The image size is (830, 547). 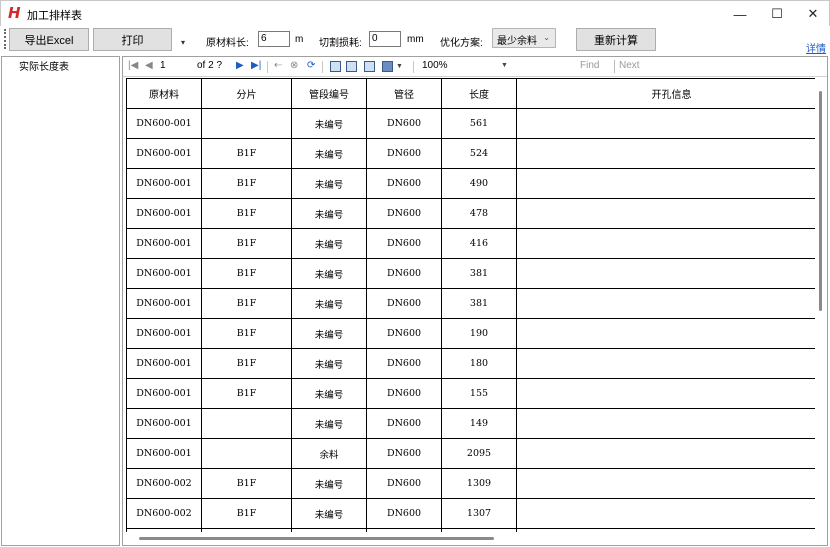 What do you see at coordinates (351, 66) in the screenshot?
I see `print-layout-icon` at bounding box center [351, 66].